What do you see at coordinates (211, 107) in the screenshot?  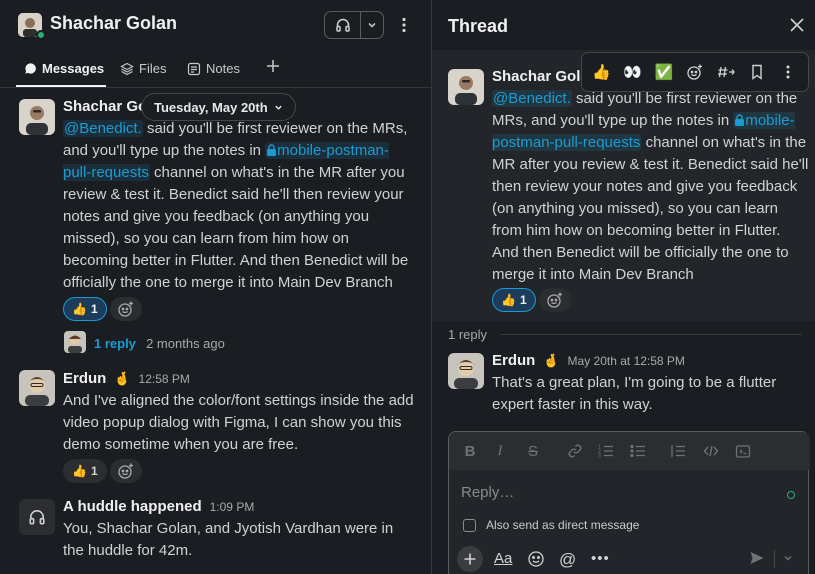 I see `date-label: Tuesday, May 20th` at bounding box center [211, 107].